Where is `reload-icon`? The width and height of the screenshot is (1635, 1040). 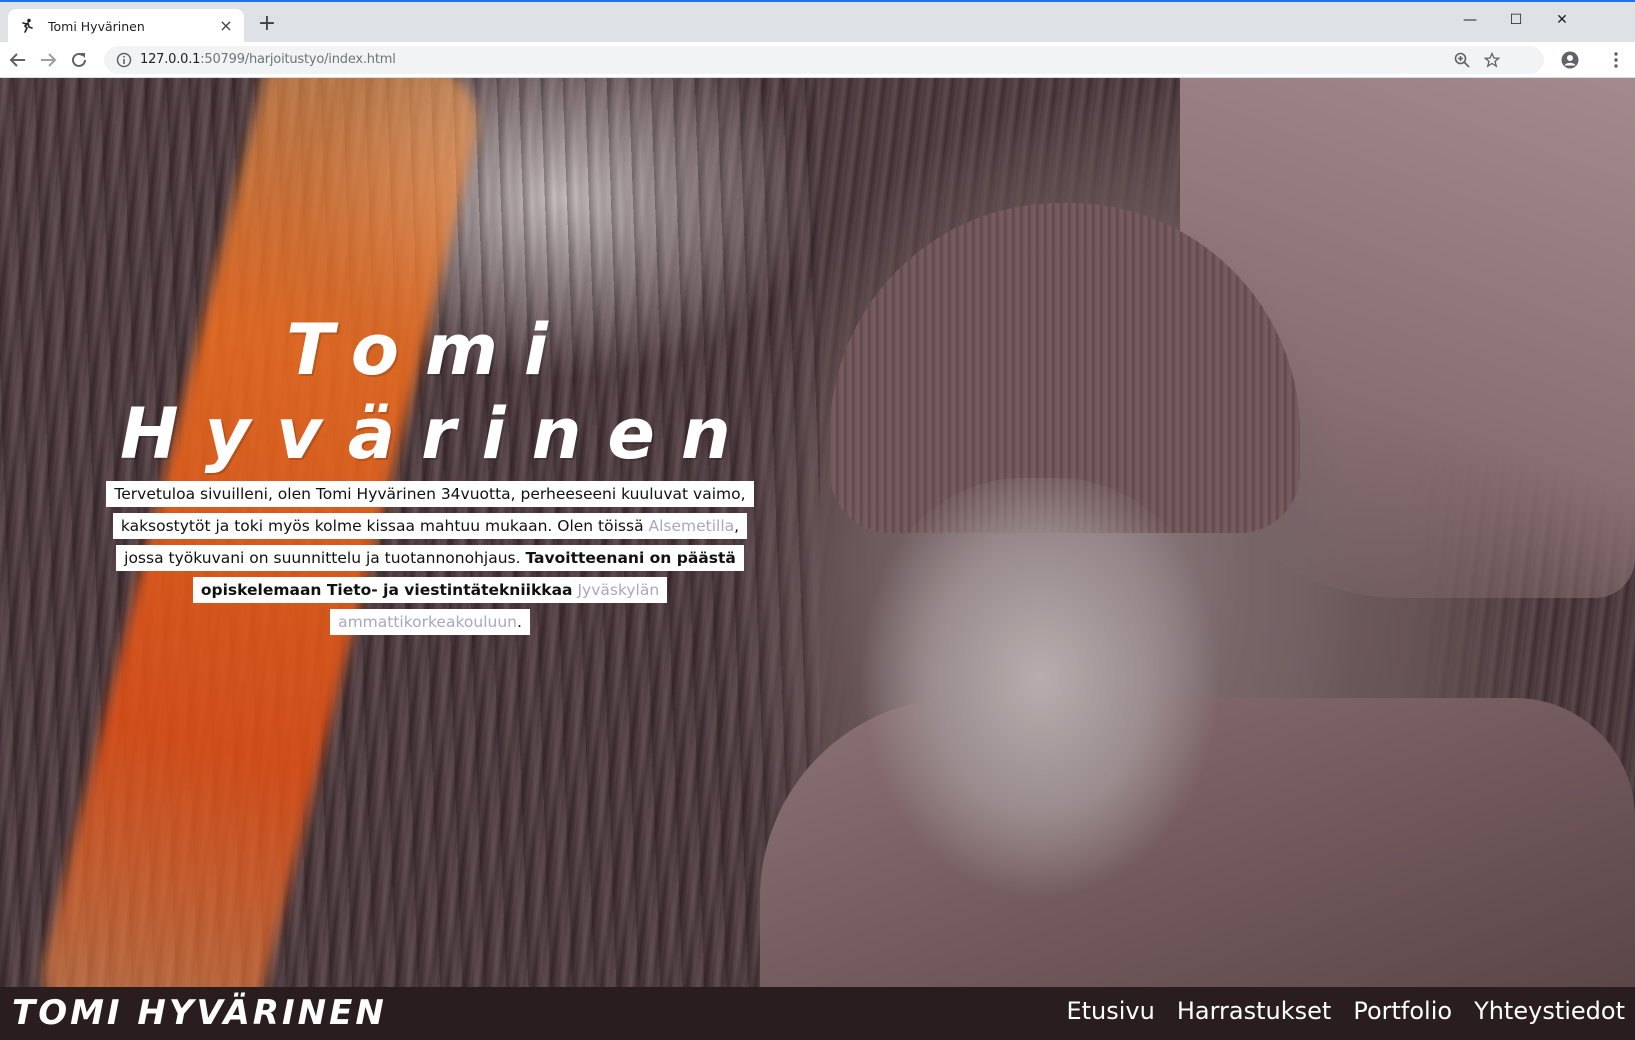 reload-icon is located at coordinates (79, 59).